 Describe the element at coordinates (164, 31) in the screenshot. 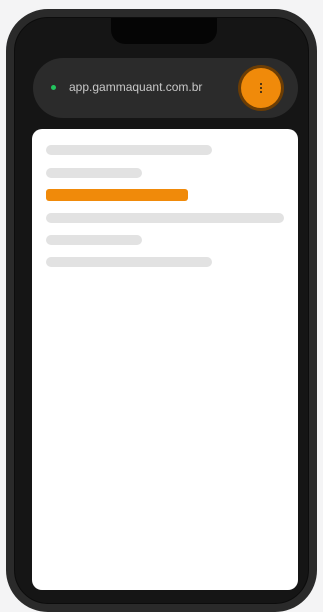

I see `phone-notch` at that location.